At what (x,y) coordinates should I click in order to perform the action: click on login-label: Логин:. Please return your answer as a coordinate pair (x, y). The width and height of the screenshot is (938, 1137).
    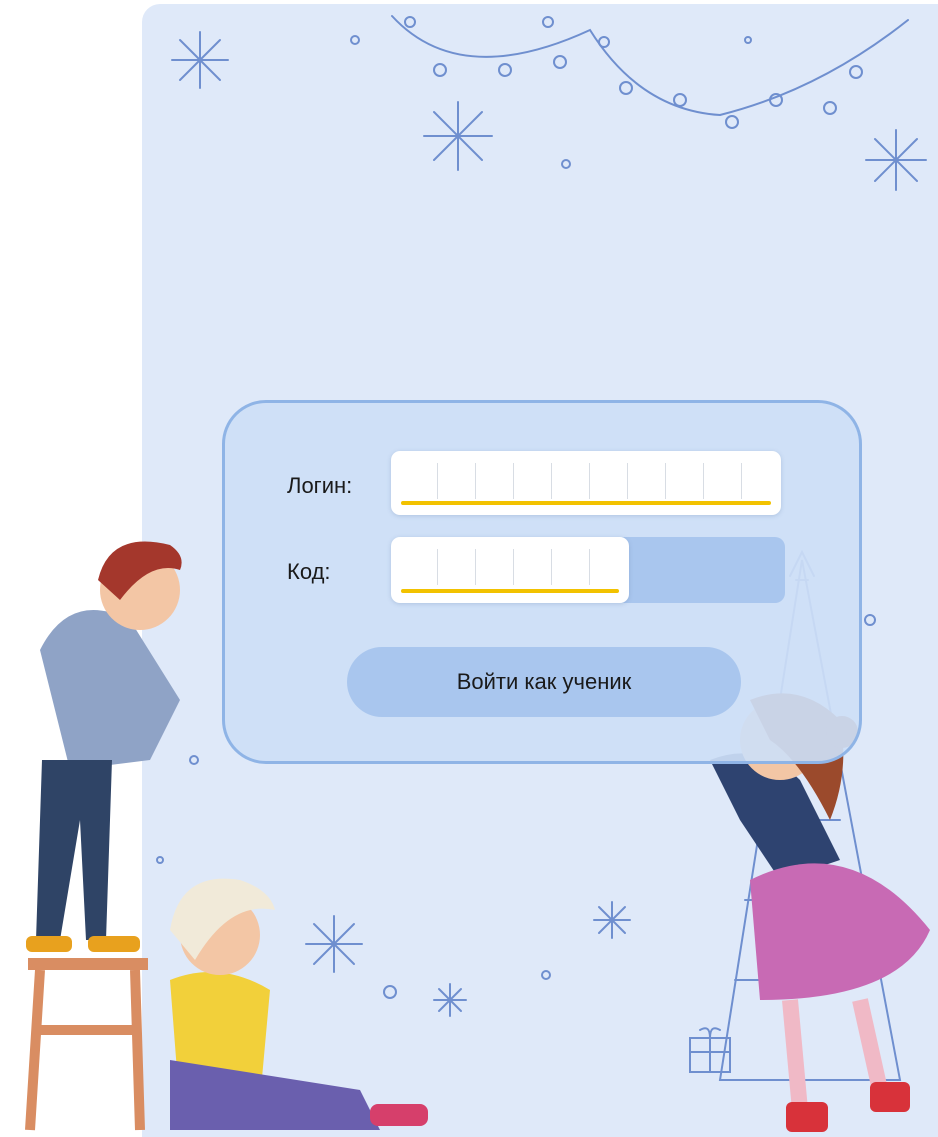
    Looking at the image, I should click on (320, 485).